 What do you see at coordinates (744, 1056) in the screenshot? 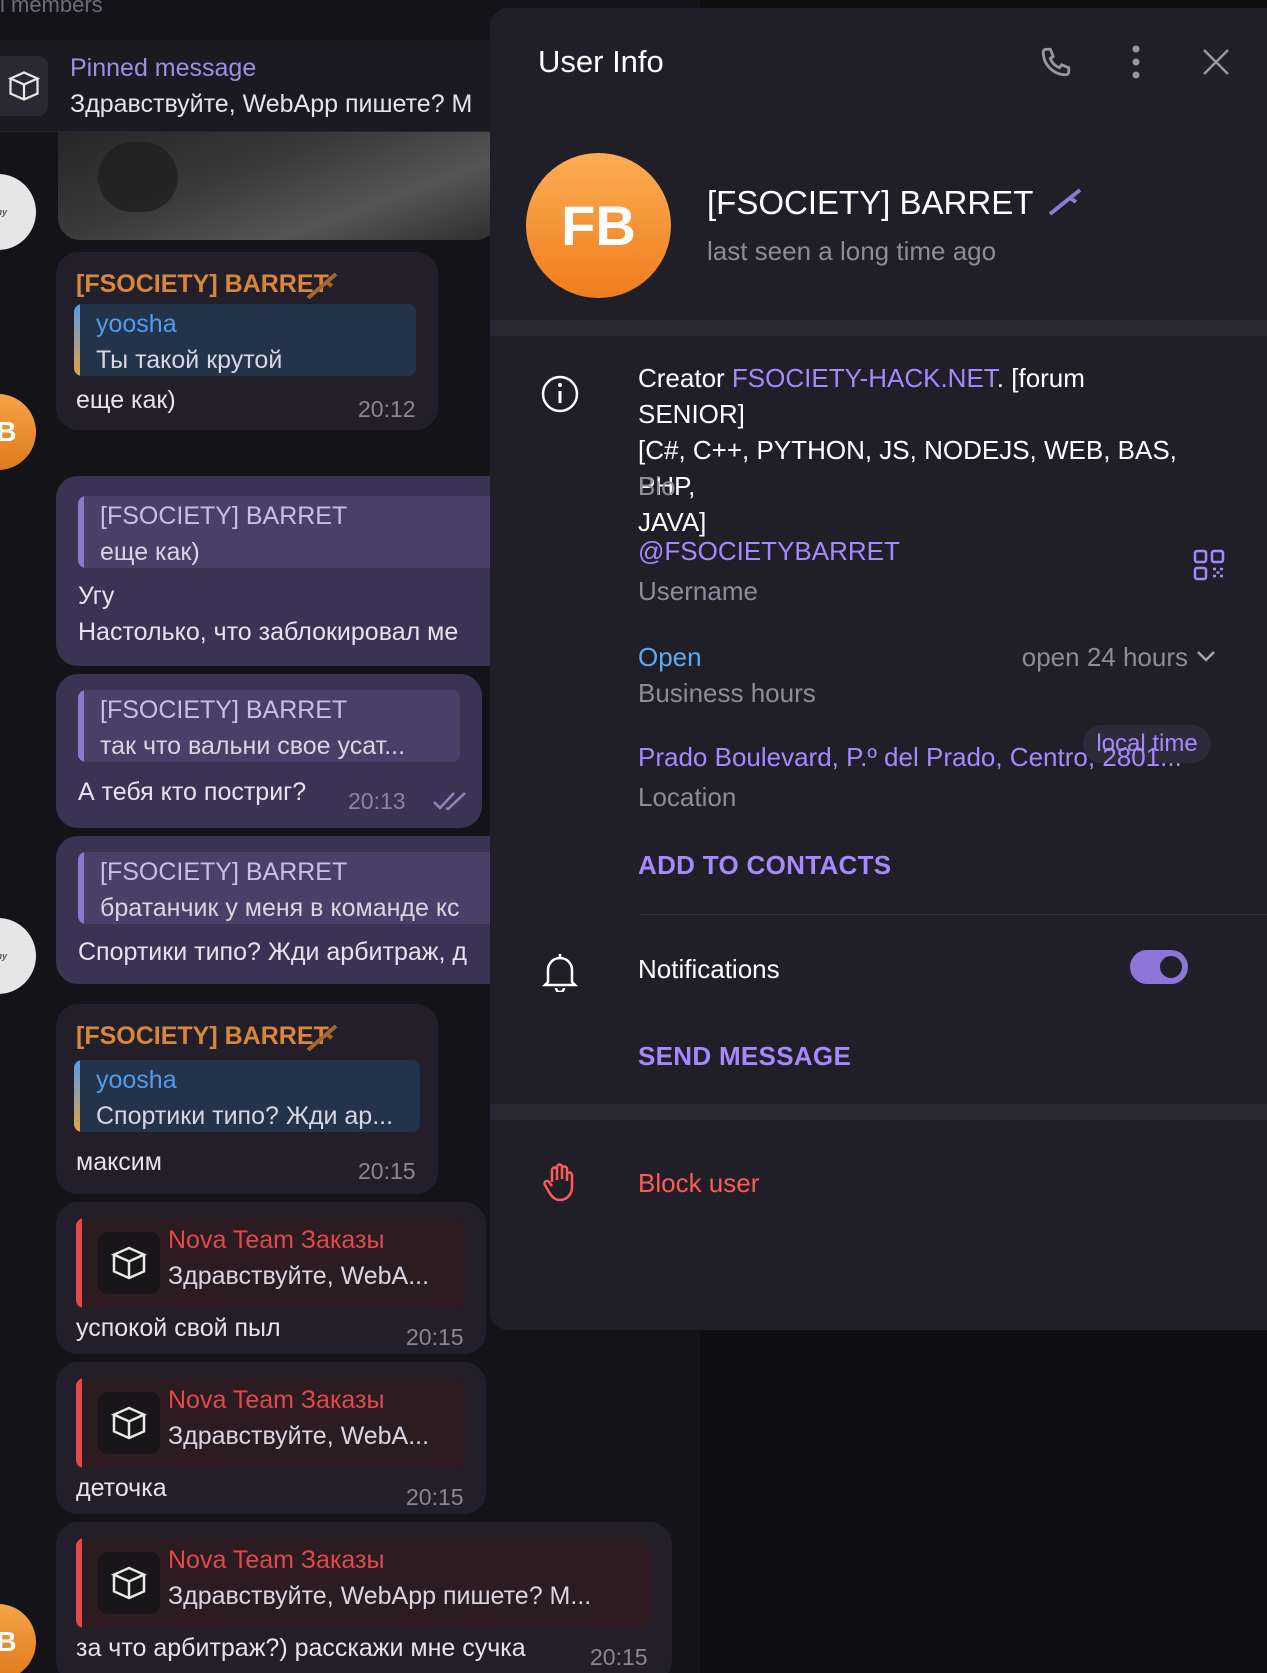
I see `send-message-button: SEND MESSAGE` at bounding box center [744, 1056].